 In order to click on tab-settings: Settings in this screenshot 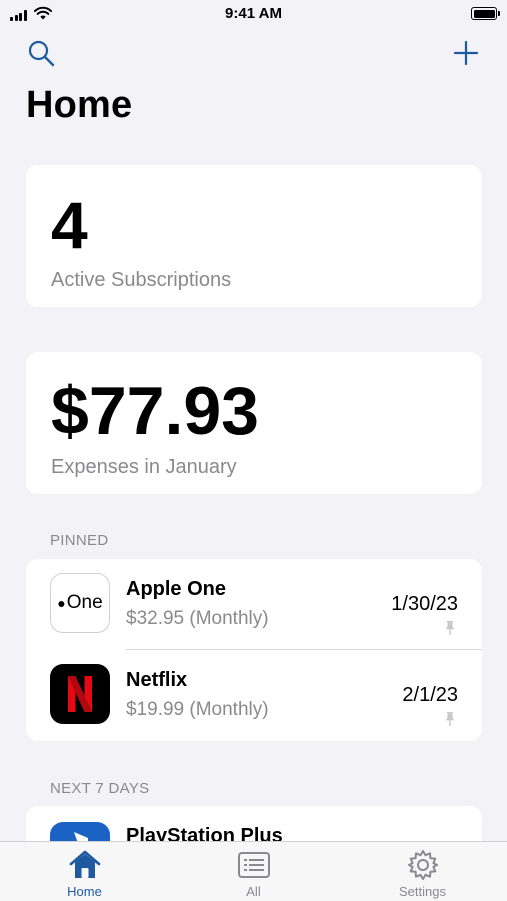, I will do `click(422, 871)`.